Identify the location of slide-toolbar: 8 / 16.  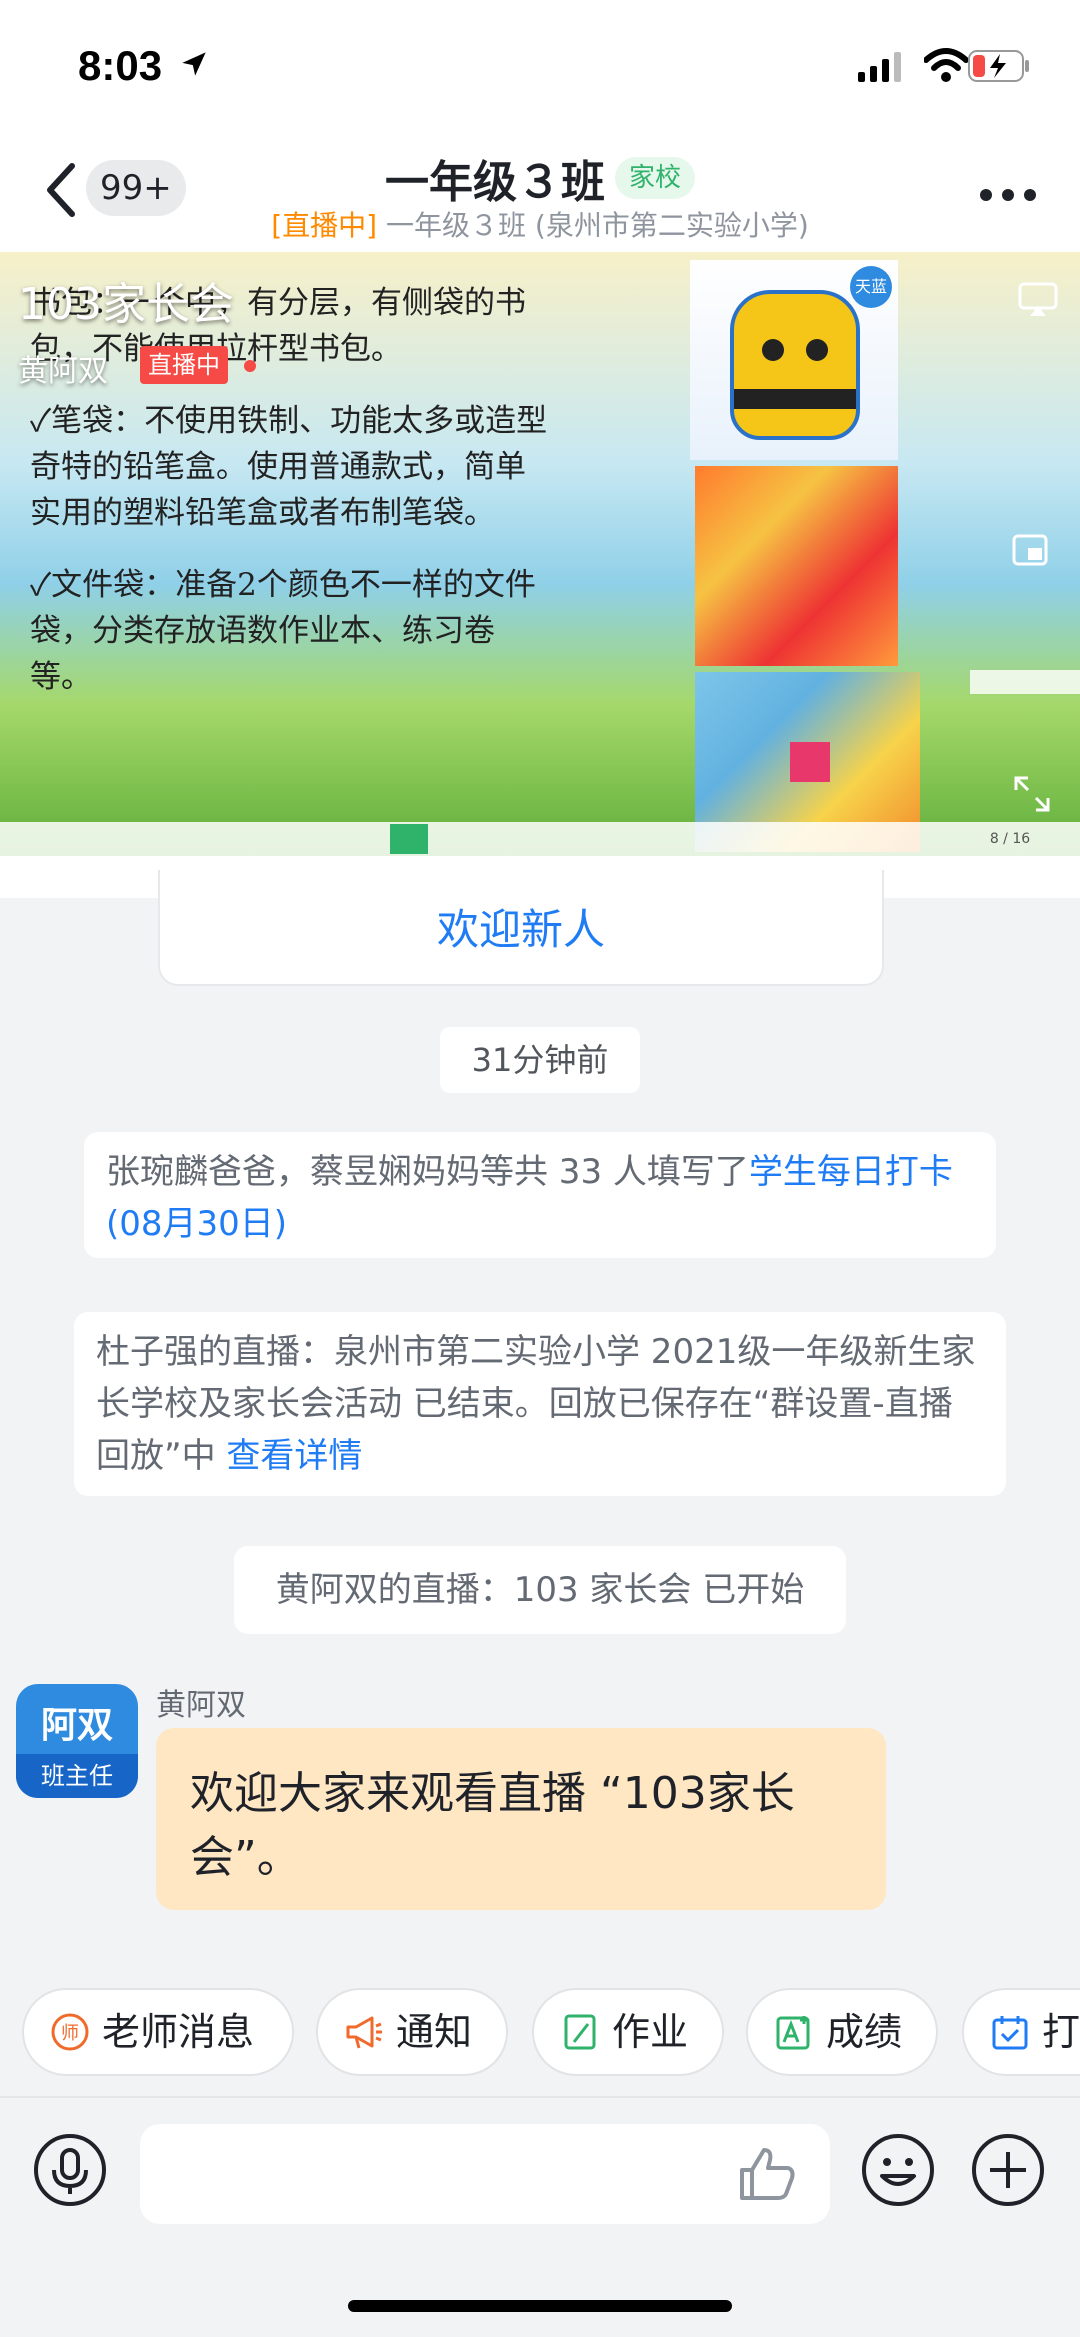
(540, 839).